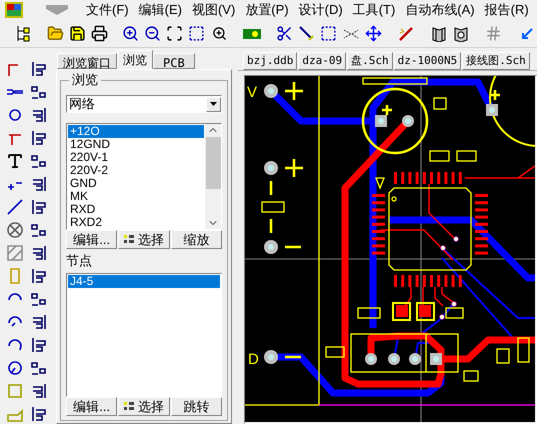 The width and height of the screenshot is (537, 424). I want to click on net-label: D, so click(253, 359).